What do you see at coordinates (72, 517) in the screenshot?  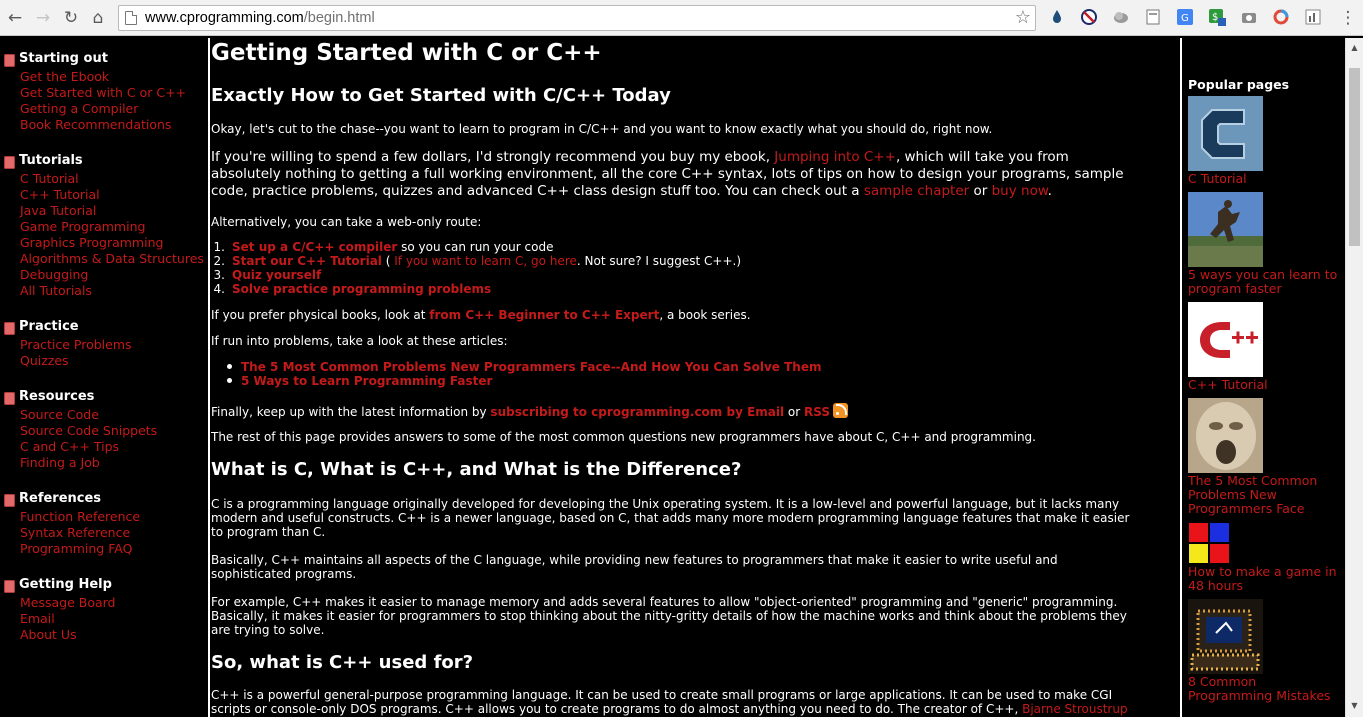 I see `nav-link: Function Reference` at bounding box center [72, 517].